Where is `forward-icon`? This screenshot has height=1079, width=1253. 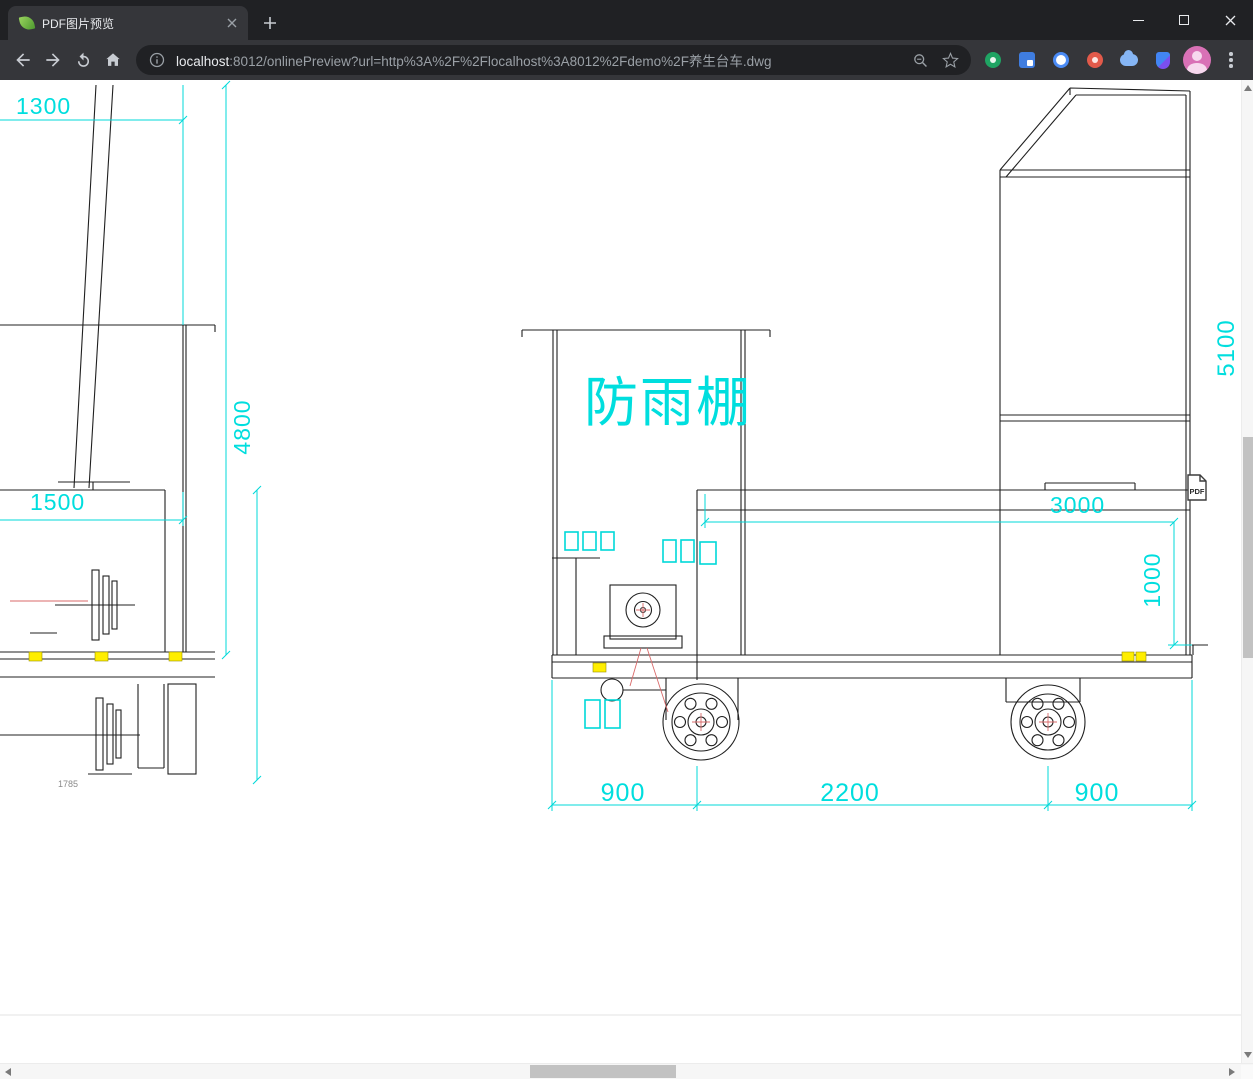
forward-icon is located at coordinates (53, 60).